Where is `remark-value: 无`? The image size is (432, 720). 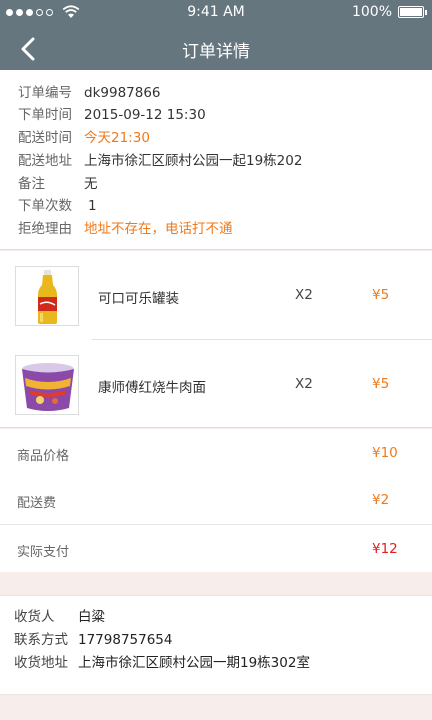 remark-value: 无 is located at coordinates (91, 184).